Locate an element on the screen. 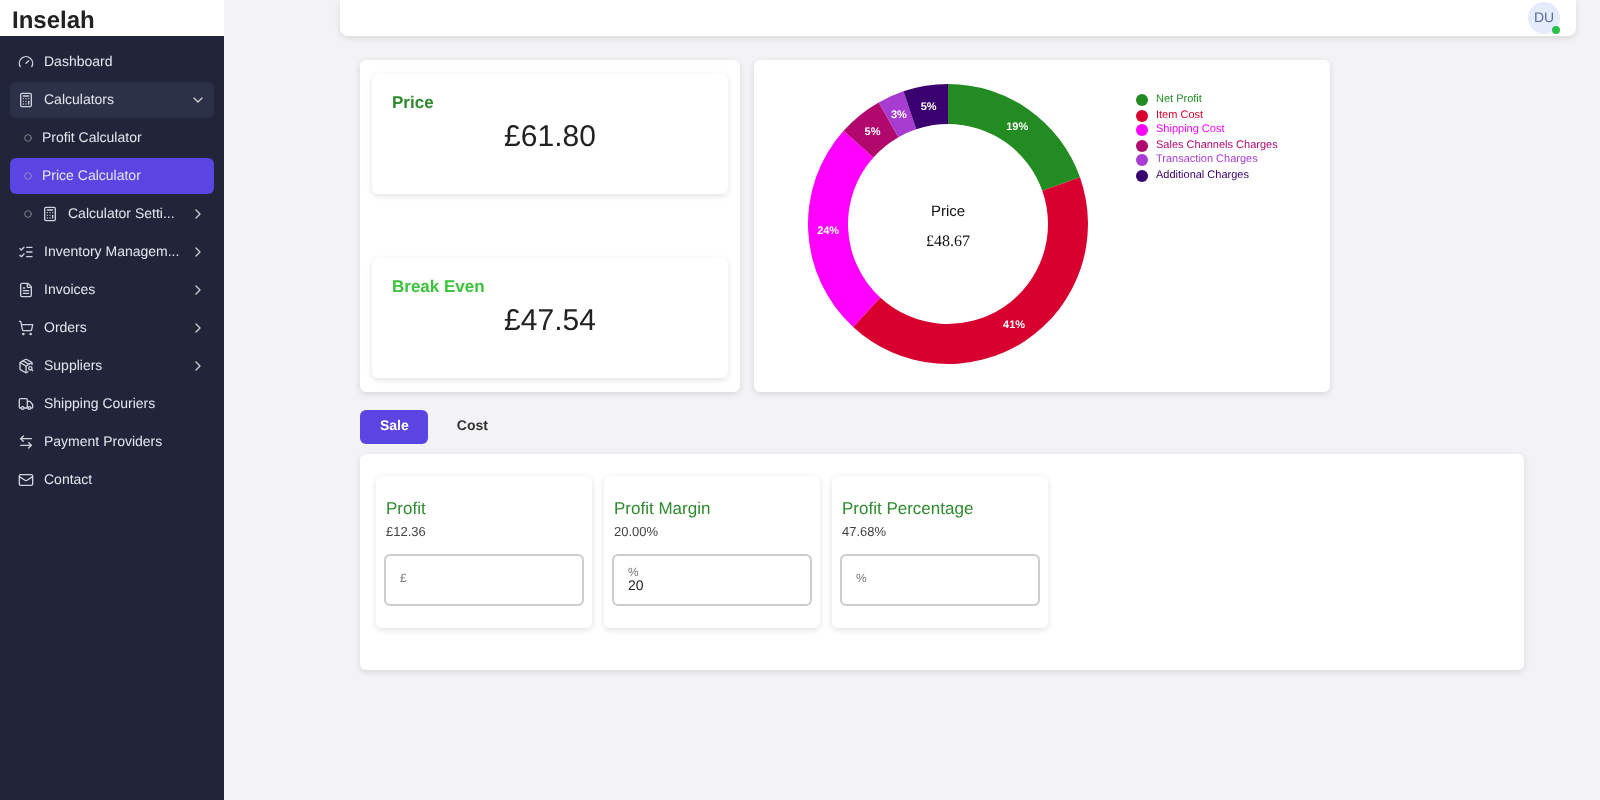 The image size is (1600, 800). summary-label: Price is located at coordinates (414, 102).